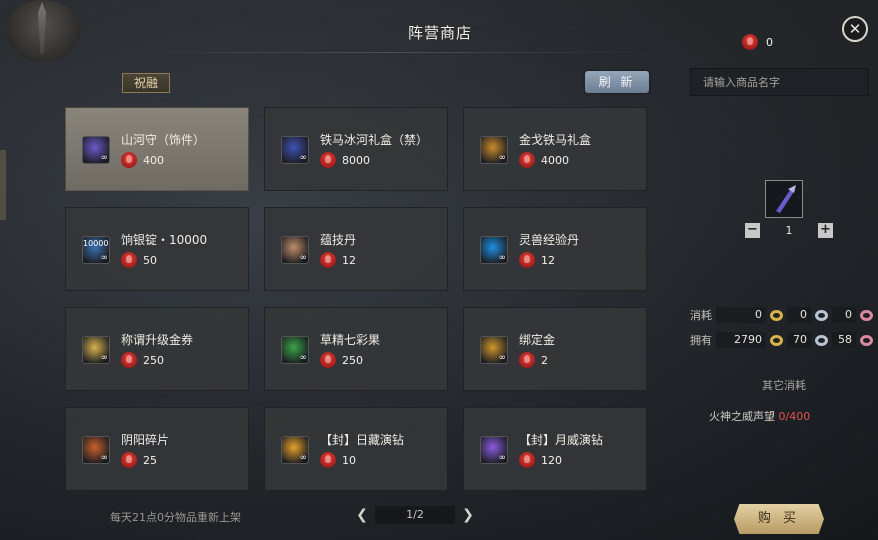  Describe the element at coordinates (362, 515) in the screenshot. I see `prev-page-button: ❮` at that location.